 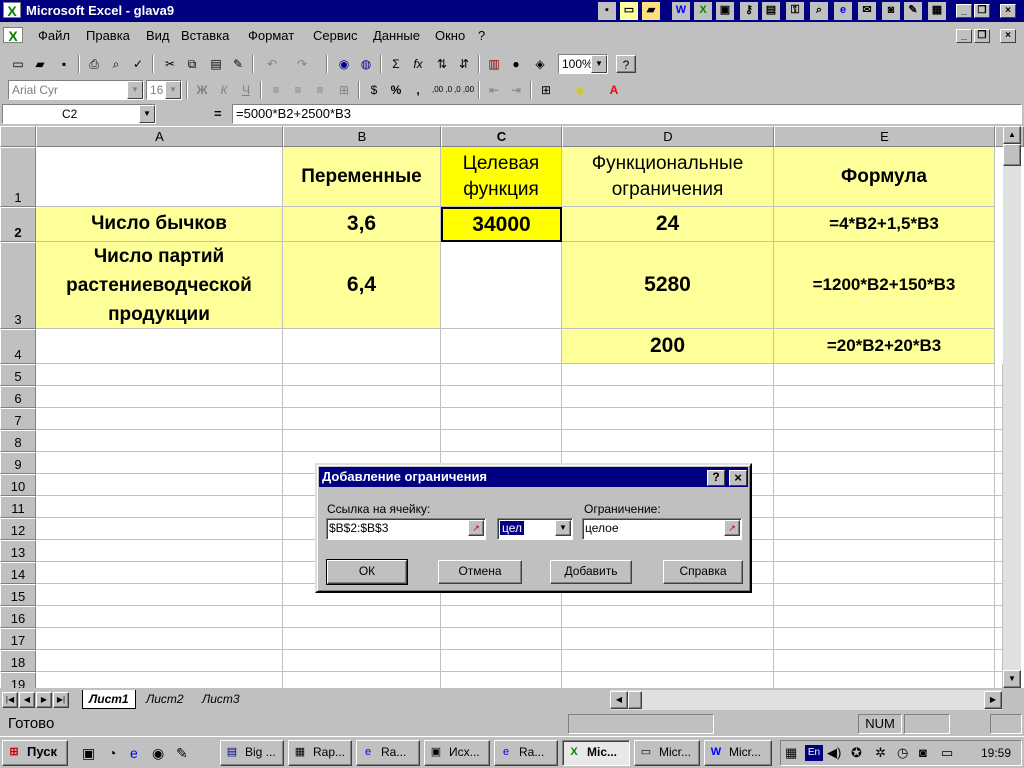 What do you see at coordinates (18, 177) in the screenshot?
I see `row-header-1: 1` at bounding box center [18, 177].